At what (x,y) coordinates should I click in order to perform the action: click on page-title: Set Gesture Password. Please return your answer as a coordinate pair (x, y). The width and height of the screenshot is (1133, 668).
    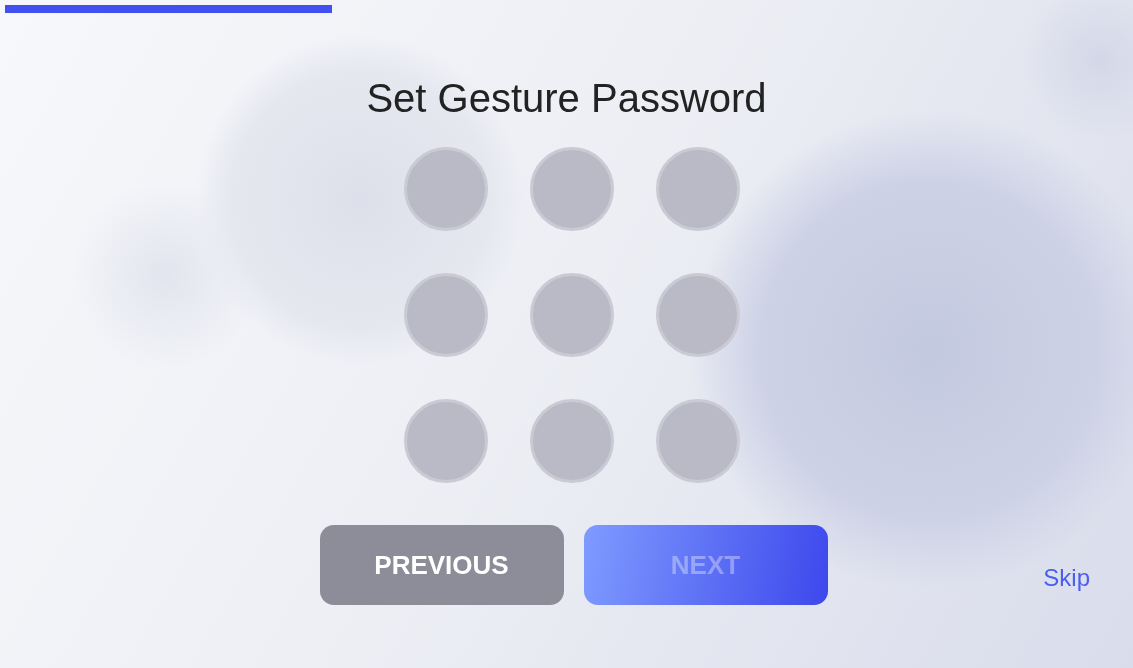
    Looking at the image, I should click on (566, 98).